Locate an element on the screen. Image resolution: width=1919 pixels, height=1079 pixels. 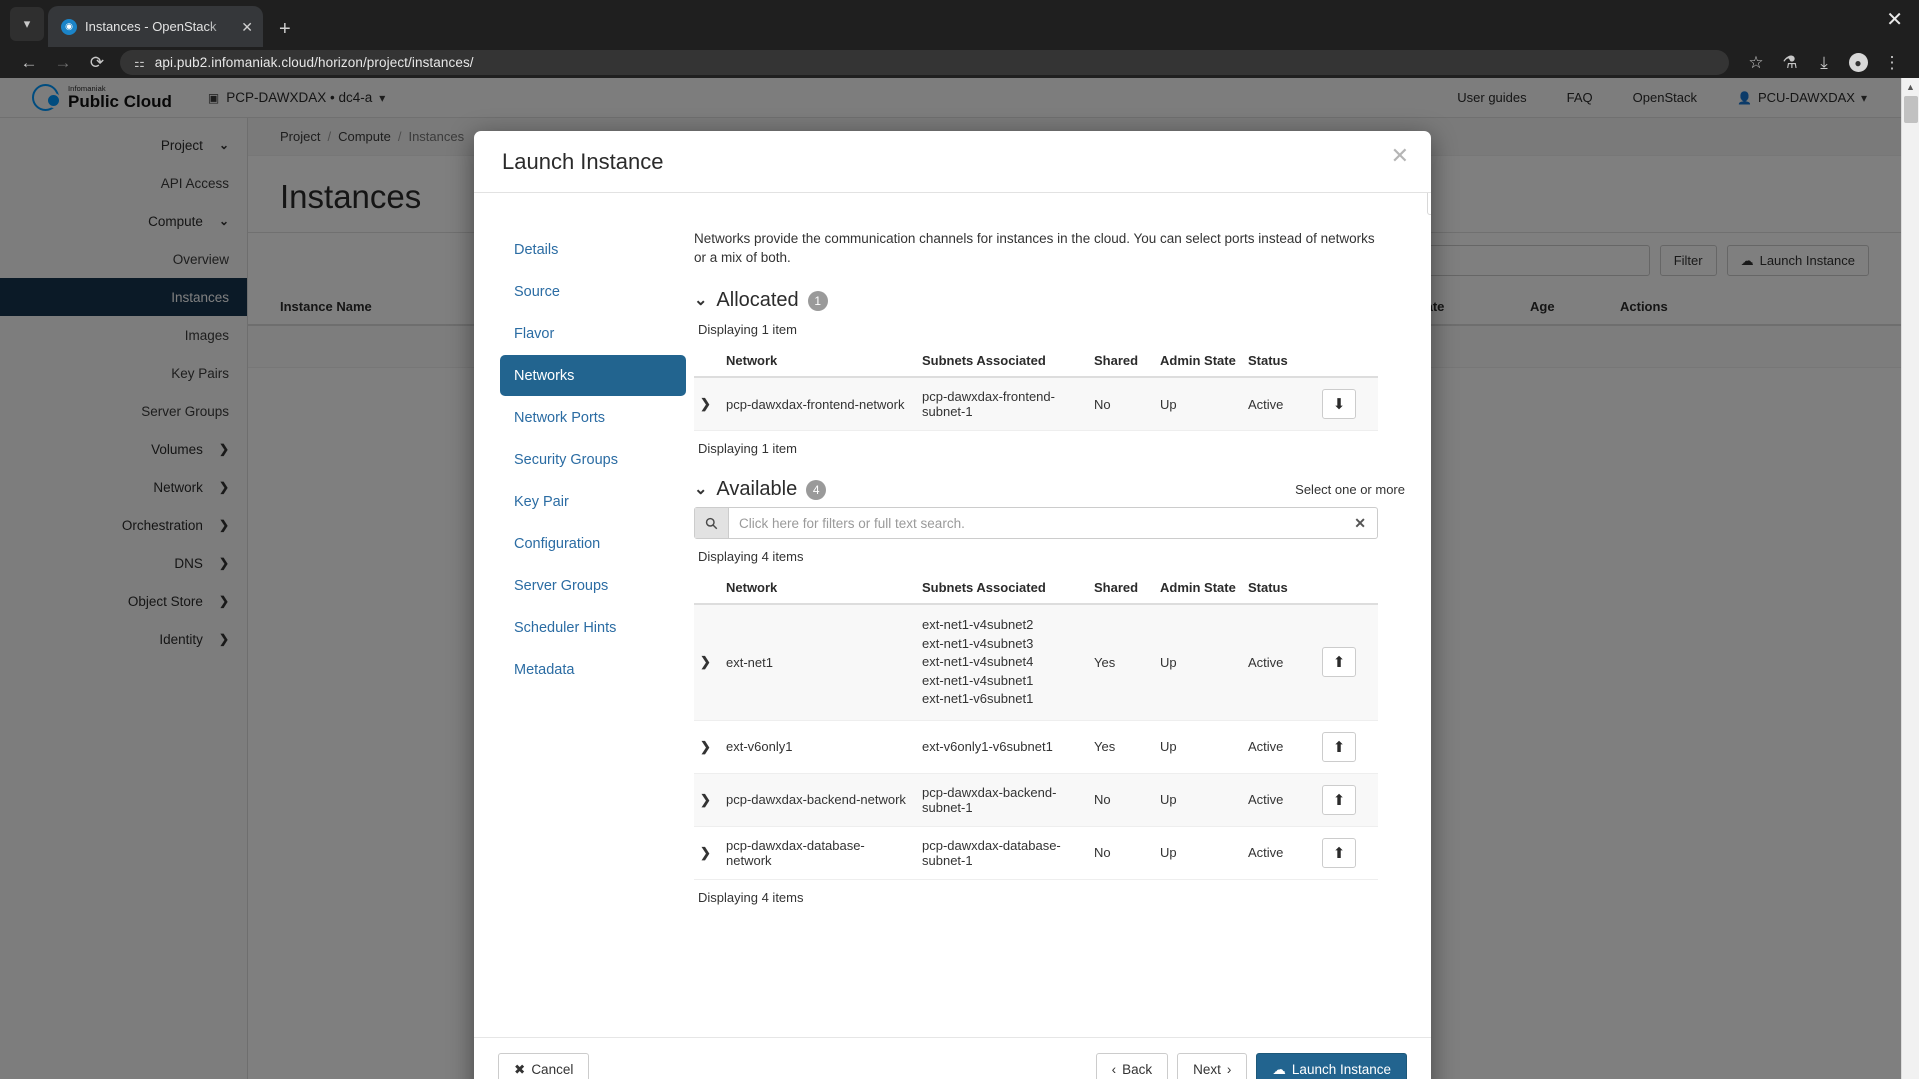
search-icon is located at coordinates (712, 523).